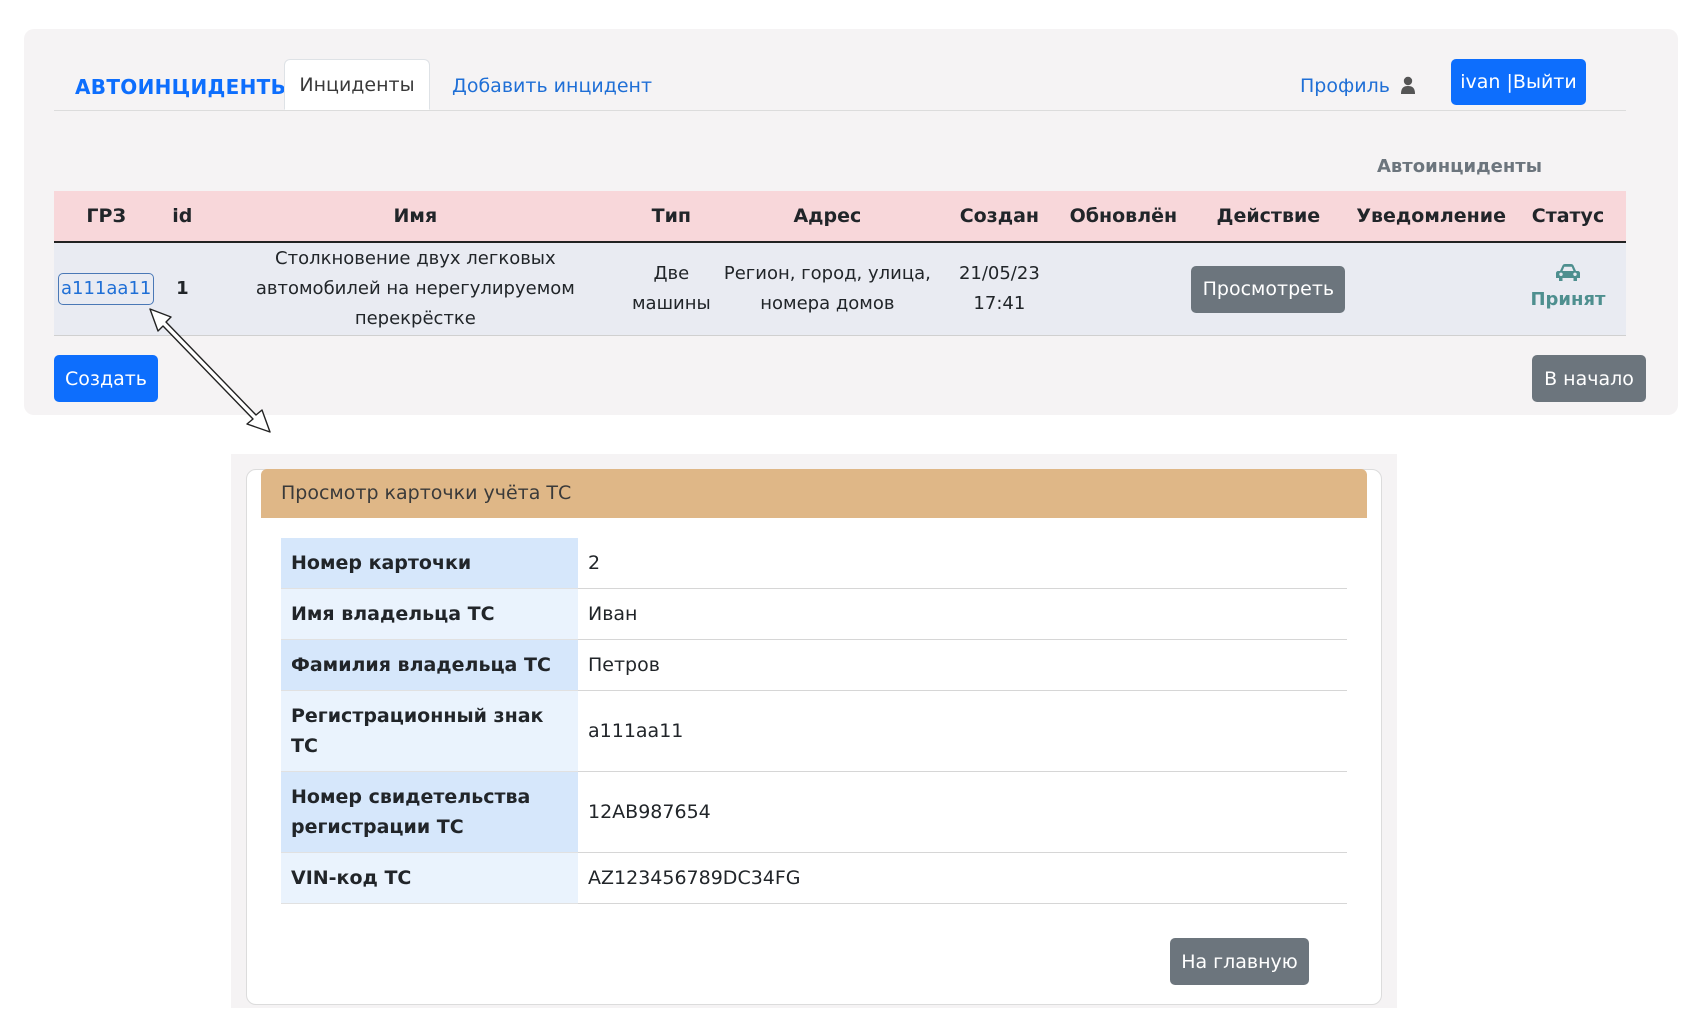  I want to click on card-row-label: Имя владельца ТС, so click(429, 614).